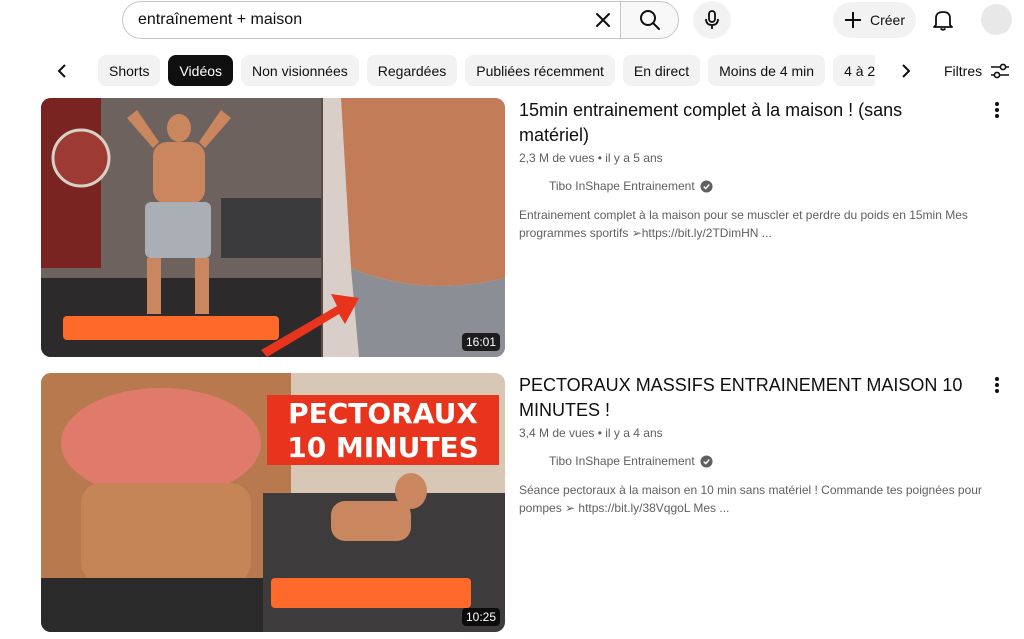 The width and height of the screenshot is (1024, 639). I want to click on chevron-right-icon, so click(906, 71).